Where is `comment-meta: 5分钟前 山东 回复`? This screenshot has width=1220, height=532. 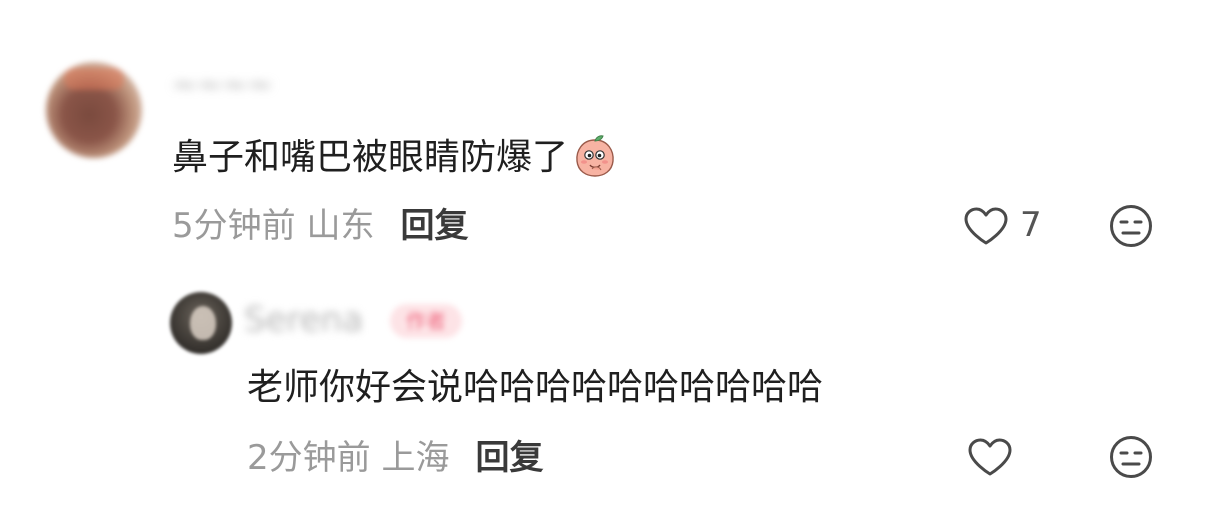
comment-meta: 5分钟前 山东 回复 is located at coordinates (320, 226).